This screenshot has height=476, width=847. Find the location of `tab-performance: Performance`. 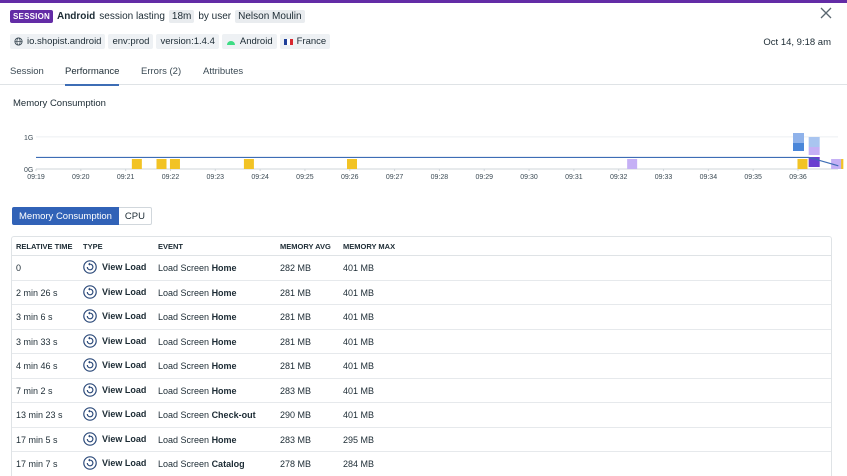

tab-performance: Performance is located at coordinates (92, 76).